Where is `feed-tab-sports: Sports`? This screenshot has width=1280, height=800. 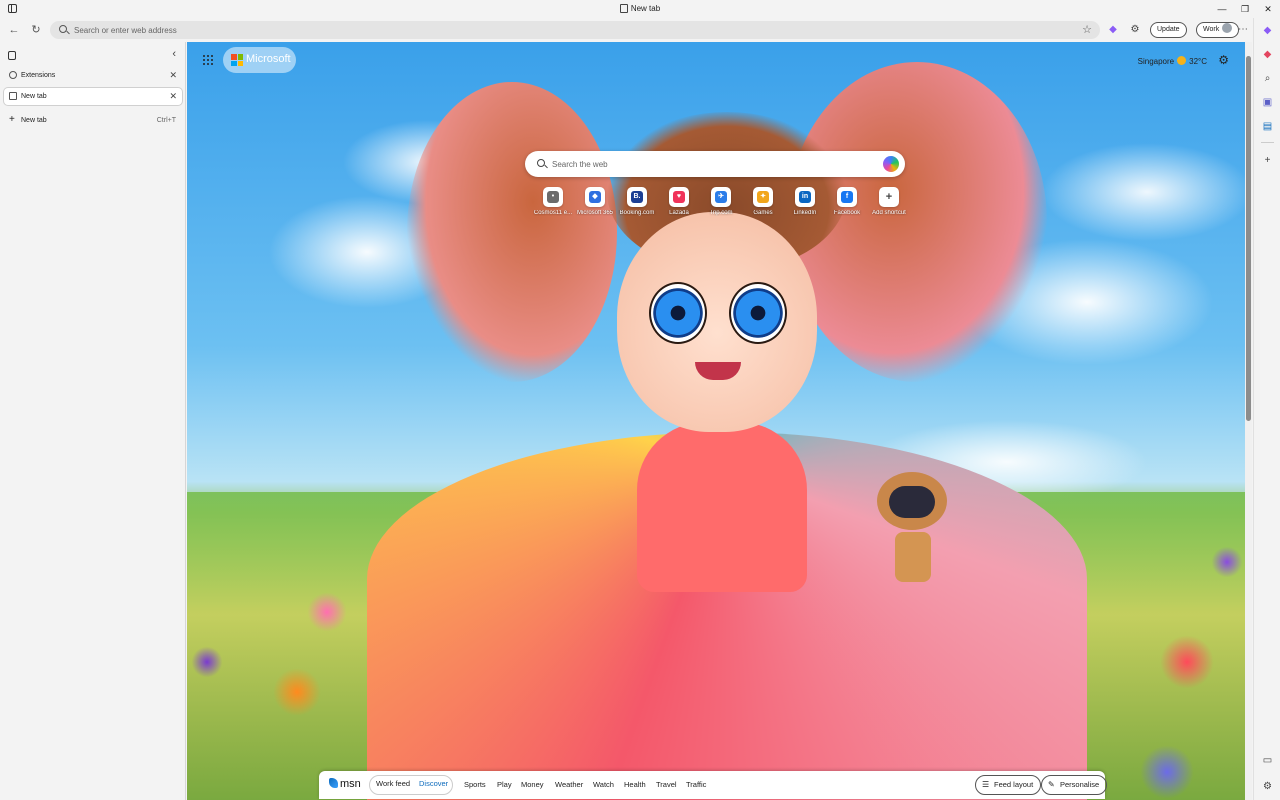
feed-tab-sports: Sports is located at coordinates (475, 784).